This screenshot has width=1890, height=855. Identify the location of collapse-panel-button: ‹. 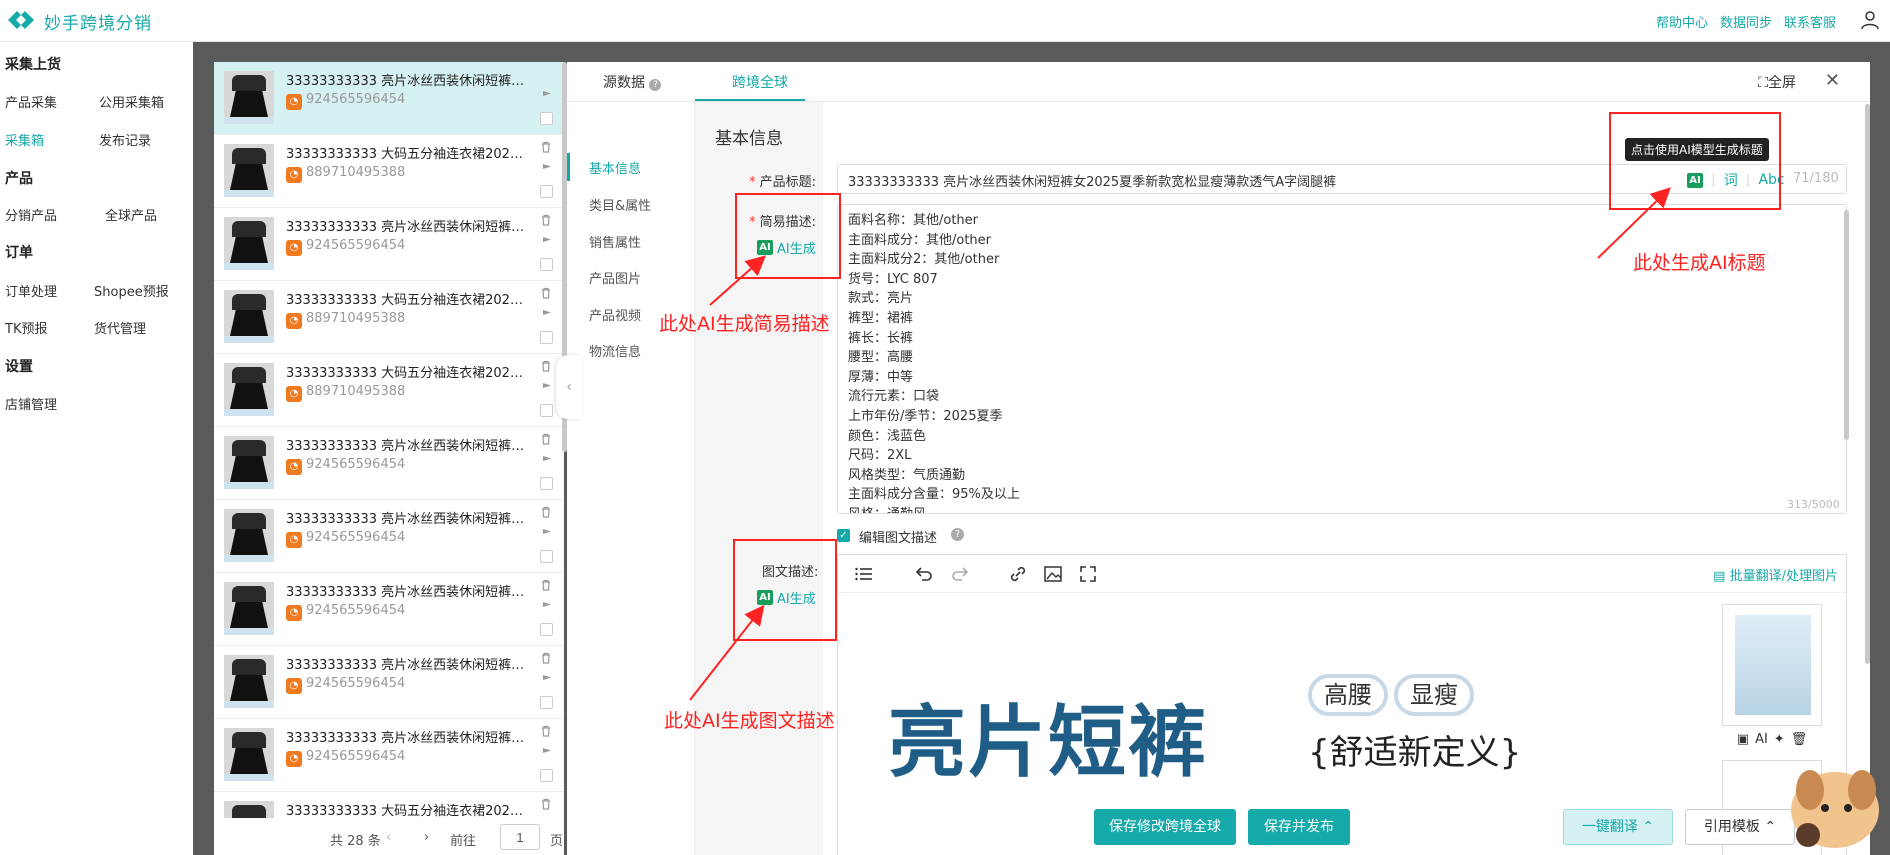
(569, 387).